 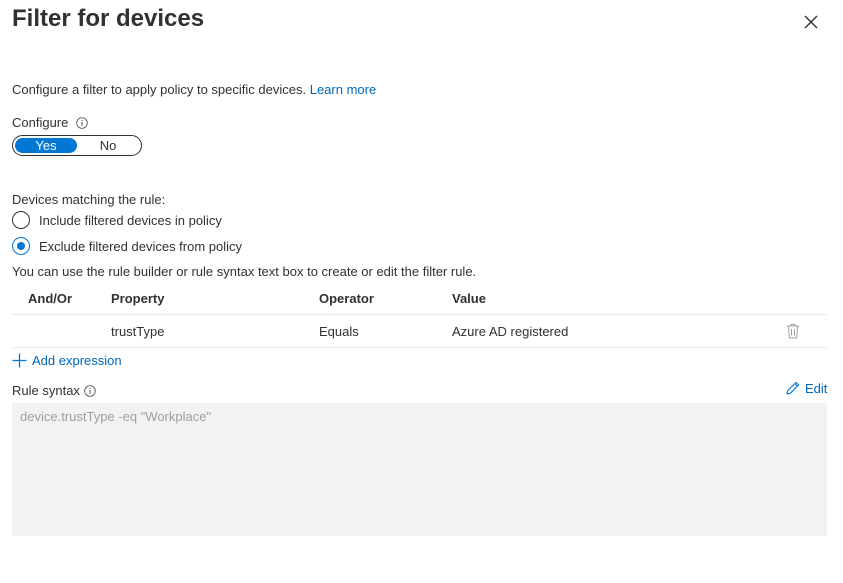 I want to click on trash-icon, so click(x=793, y=331).